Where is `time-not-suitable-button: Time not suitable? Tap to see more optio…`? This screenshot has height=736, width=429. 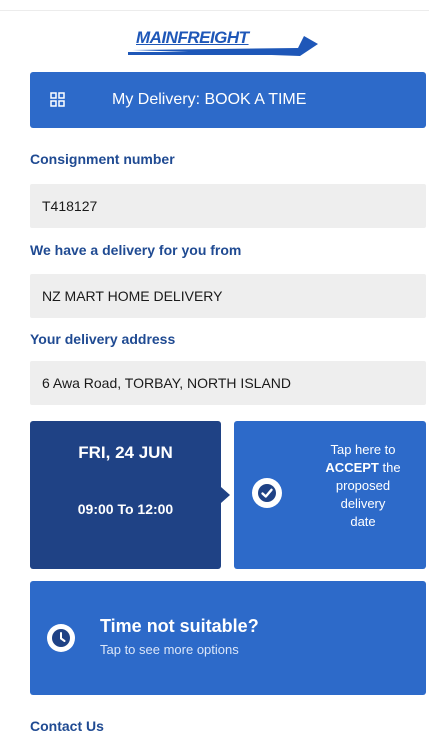 time-not-suitable-button: Time not suitable? Tap to see more optio… is located at coordinates (228, 638).